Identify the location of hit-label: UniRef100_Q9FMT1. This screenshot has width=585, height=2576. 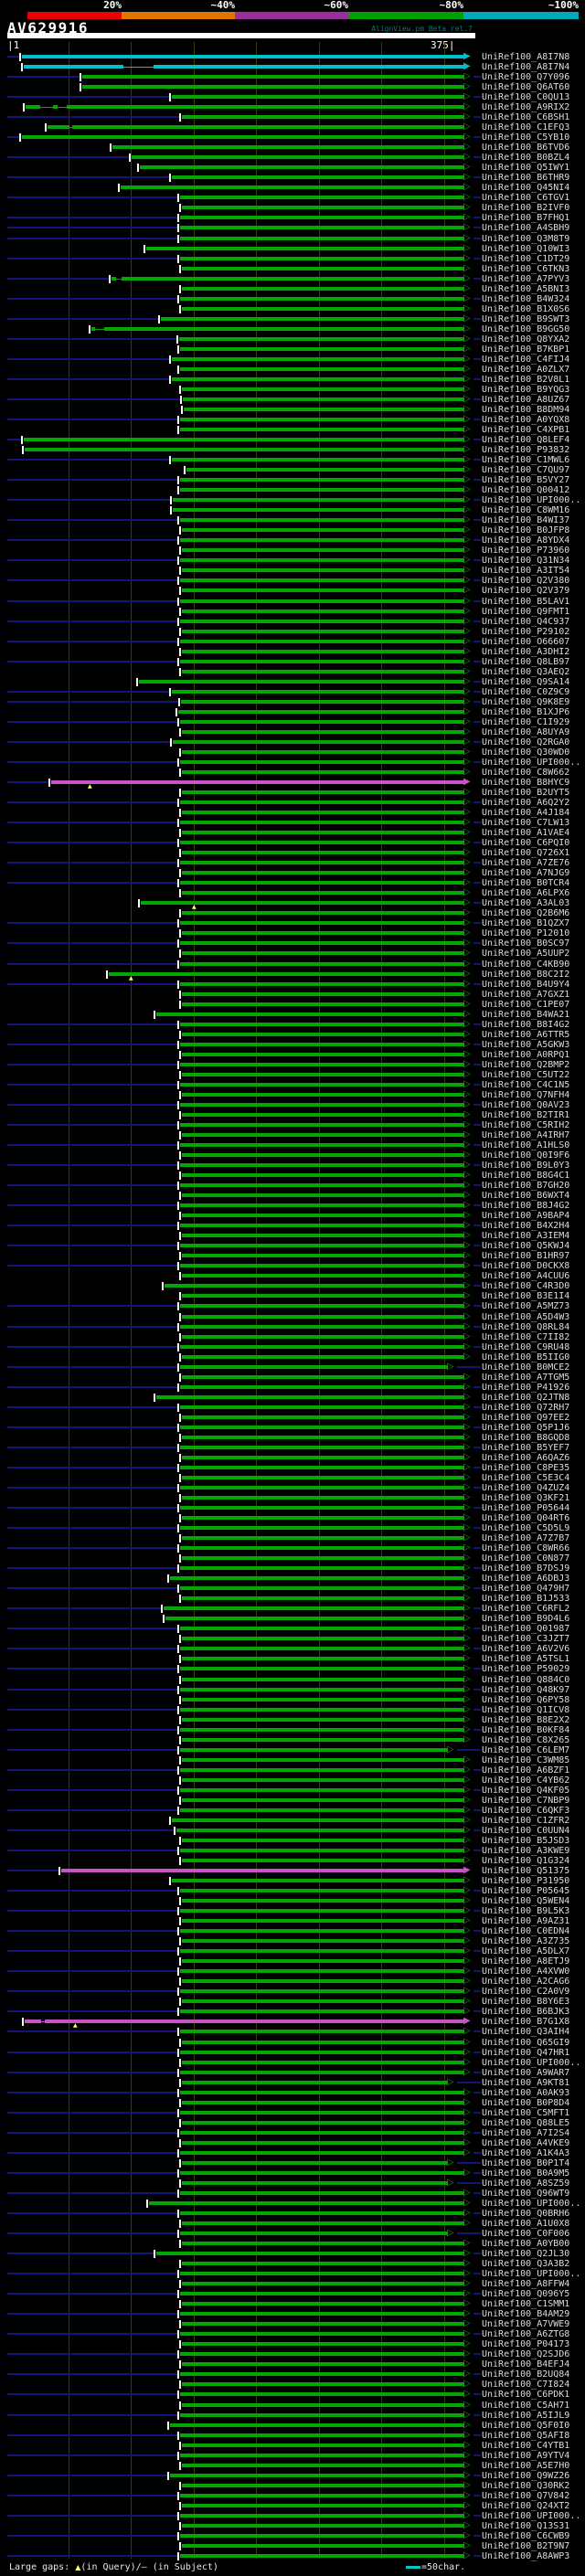
(525, 612).